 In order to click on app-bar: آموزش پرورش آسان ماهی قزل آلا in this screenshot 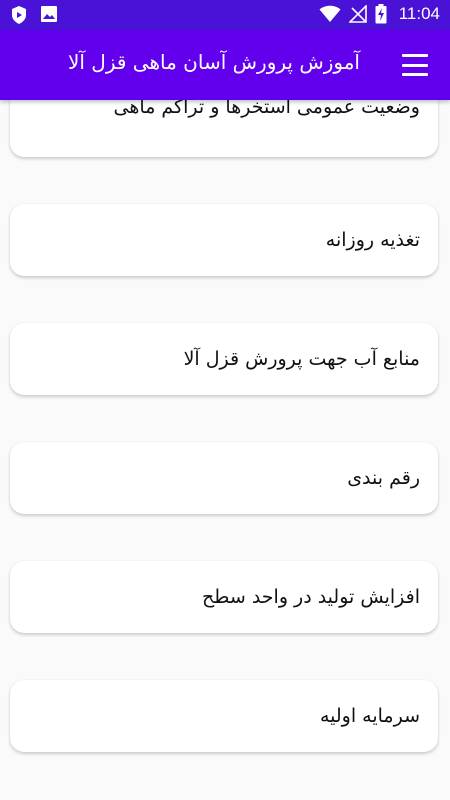, I will do `click(225, 65)`.